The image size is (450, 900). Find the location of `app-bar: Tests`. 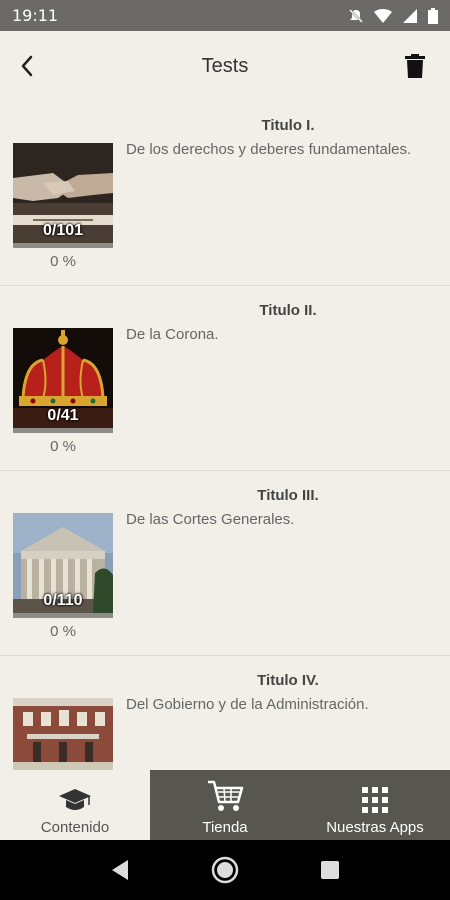

app-bar: Tests is located at coordinates (225, 66).